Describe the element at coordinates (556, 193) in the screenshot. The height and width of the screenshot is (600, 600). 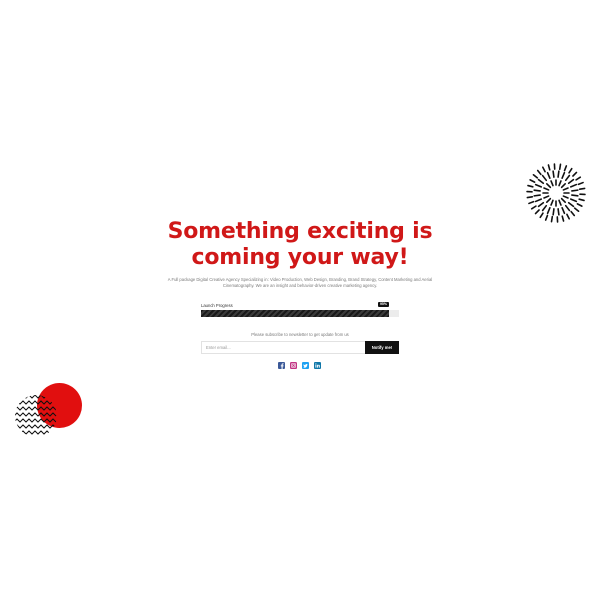
I see `burst-decoration-icon` at that location.